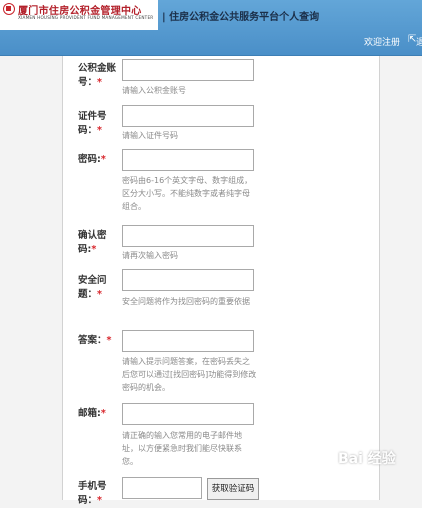  Describe the element at coordinates (188, 414) in the screenshot. I see `email-input` at that location.